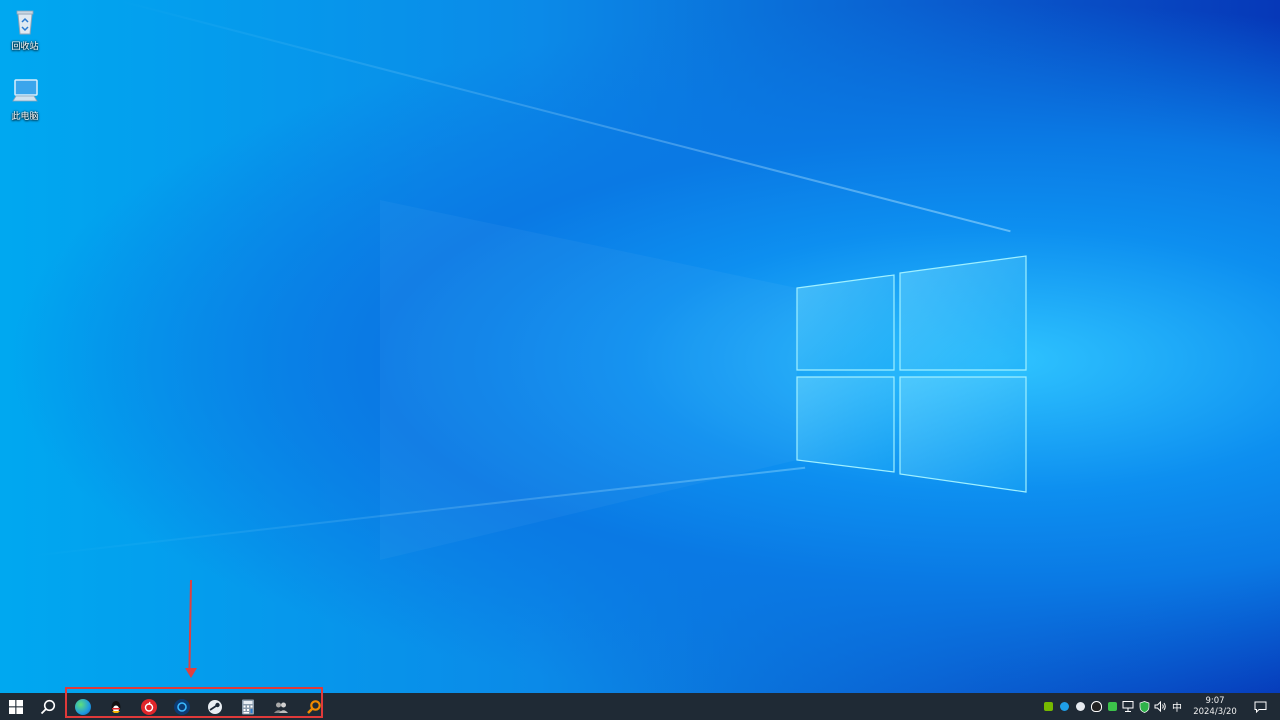 The width and height of the screenshot is (1280, 720). Describe the element at coordinates (1080, 706) in the screenshot. I see `steam-tray-icon` at that location.